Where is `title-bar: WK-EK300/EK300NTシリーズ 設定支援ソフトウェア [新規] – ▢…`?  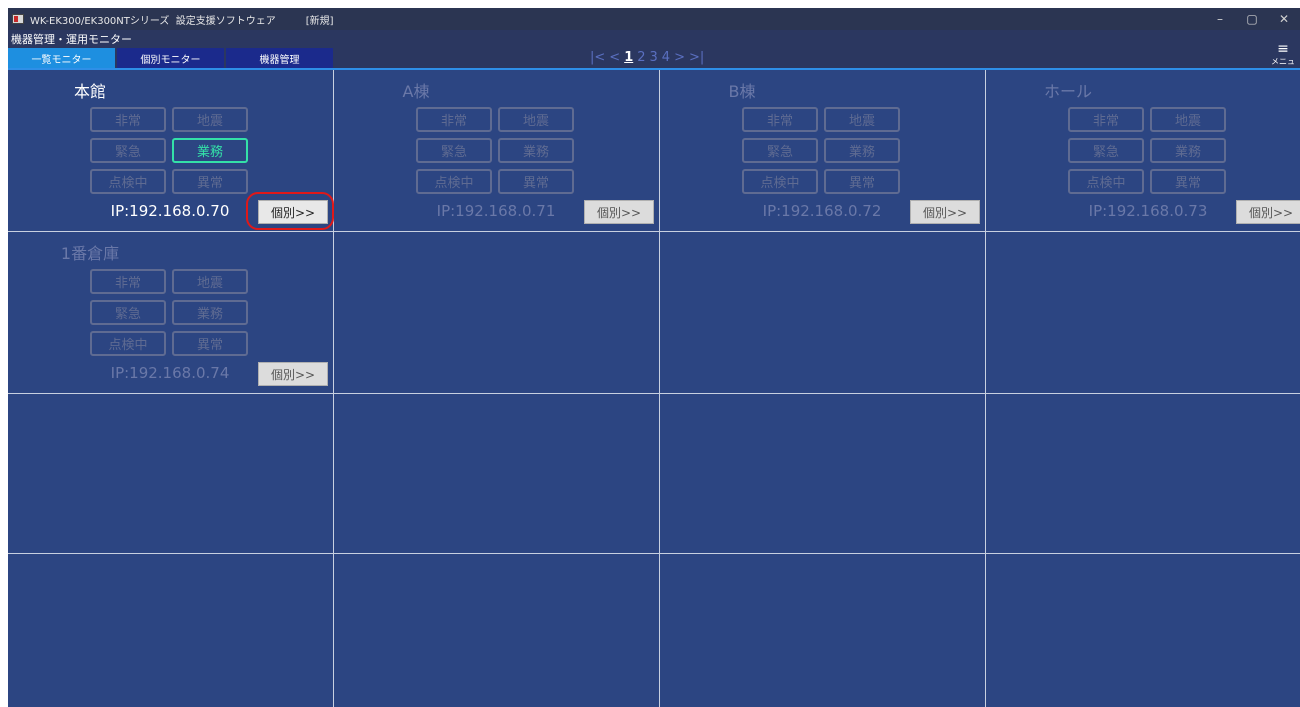 title-bar: WK-EK300/EK300NTシリーズ 設定支援ソフトウェア [新規] – ▢… is located at coordinates (654, 19).